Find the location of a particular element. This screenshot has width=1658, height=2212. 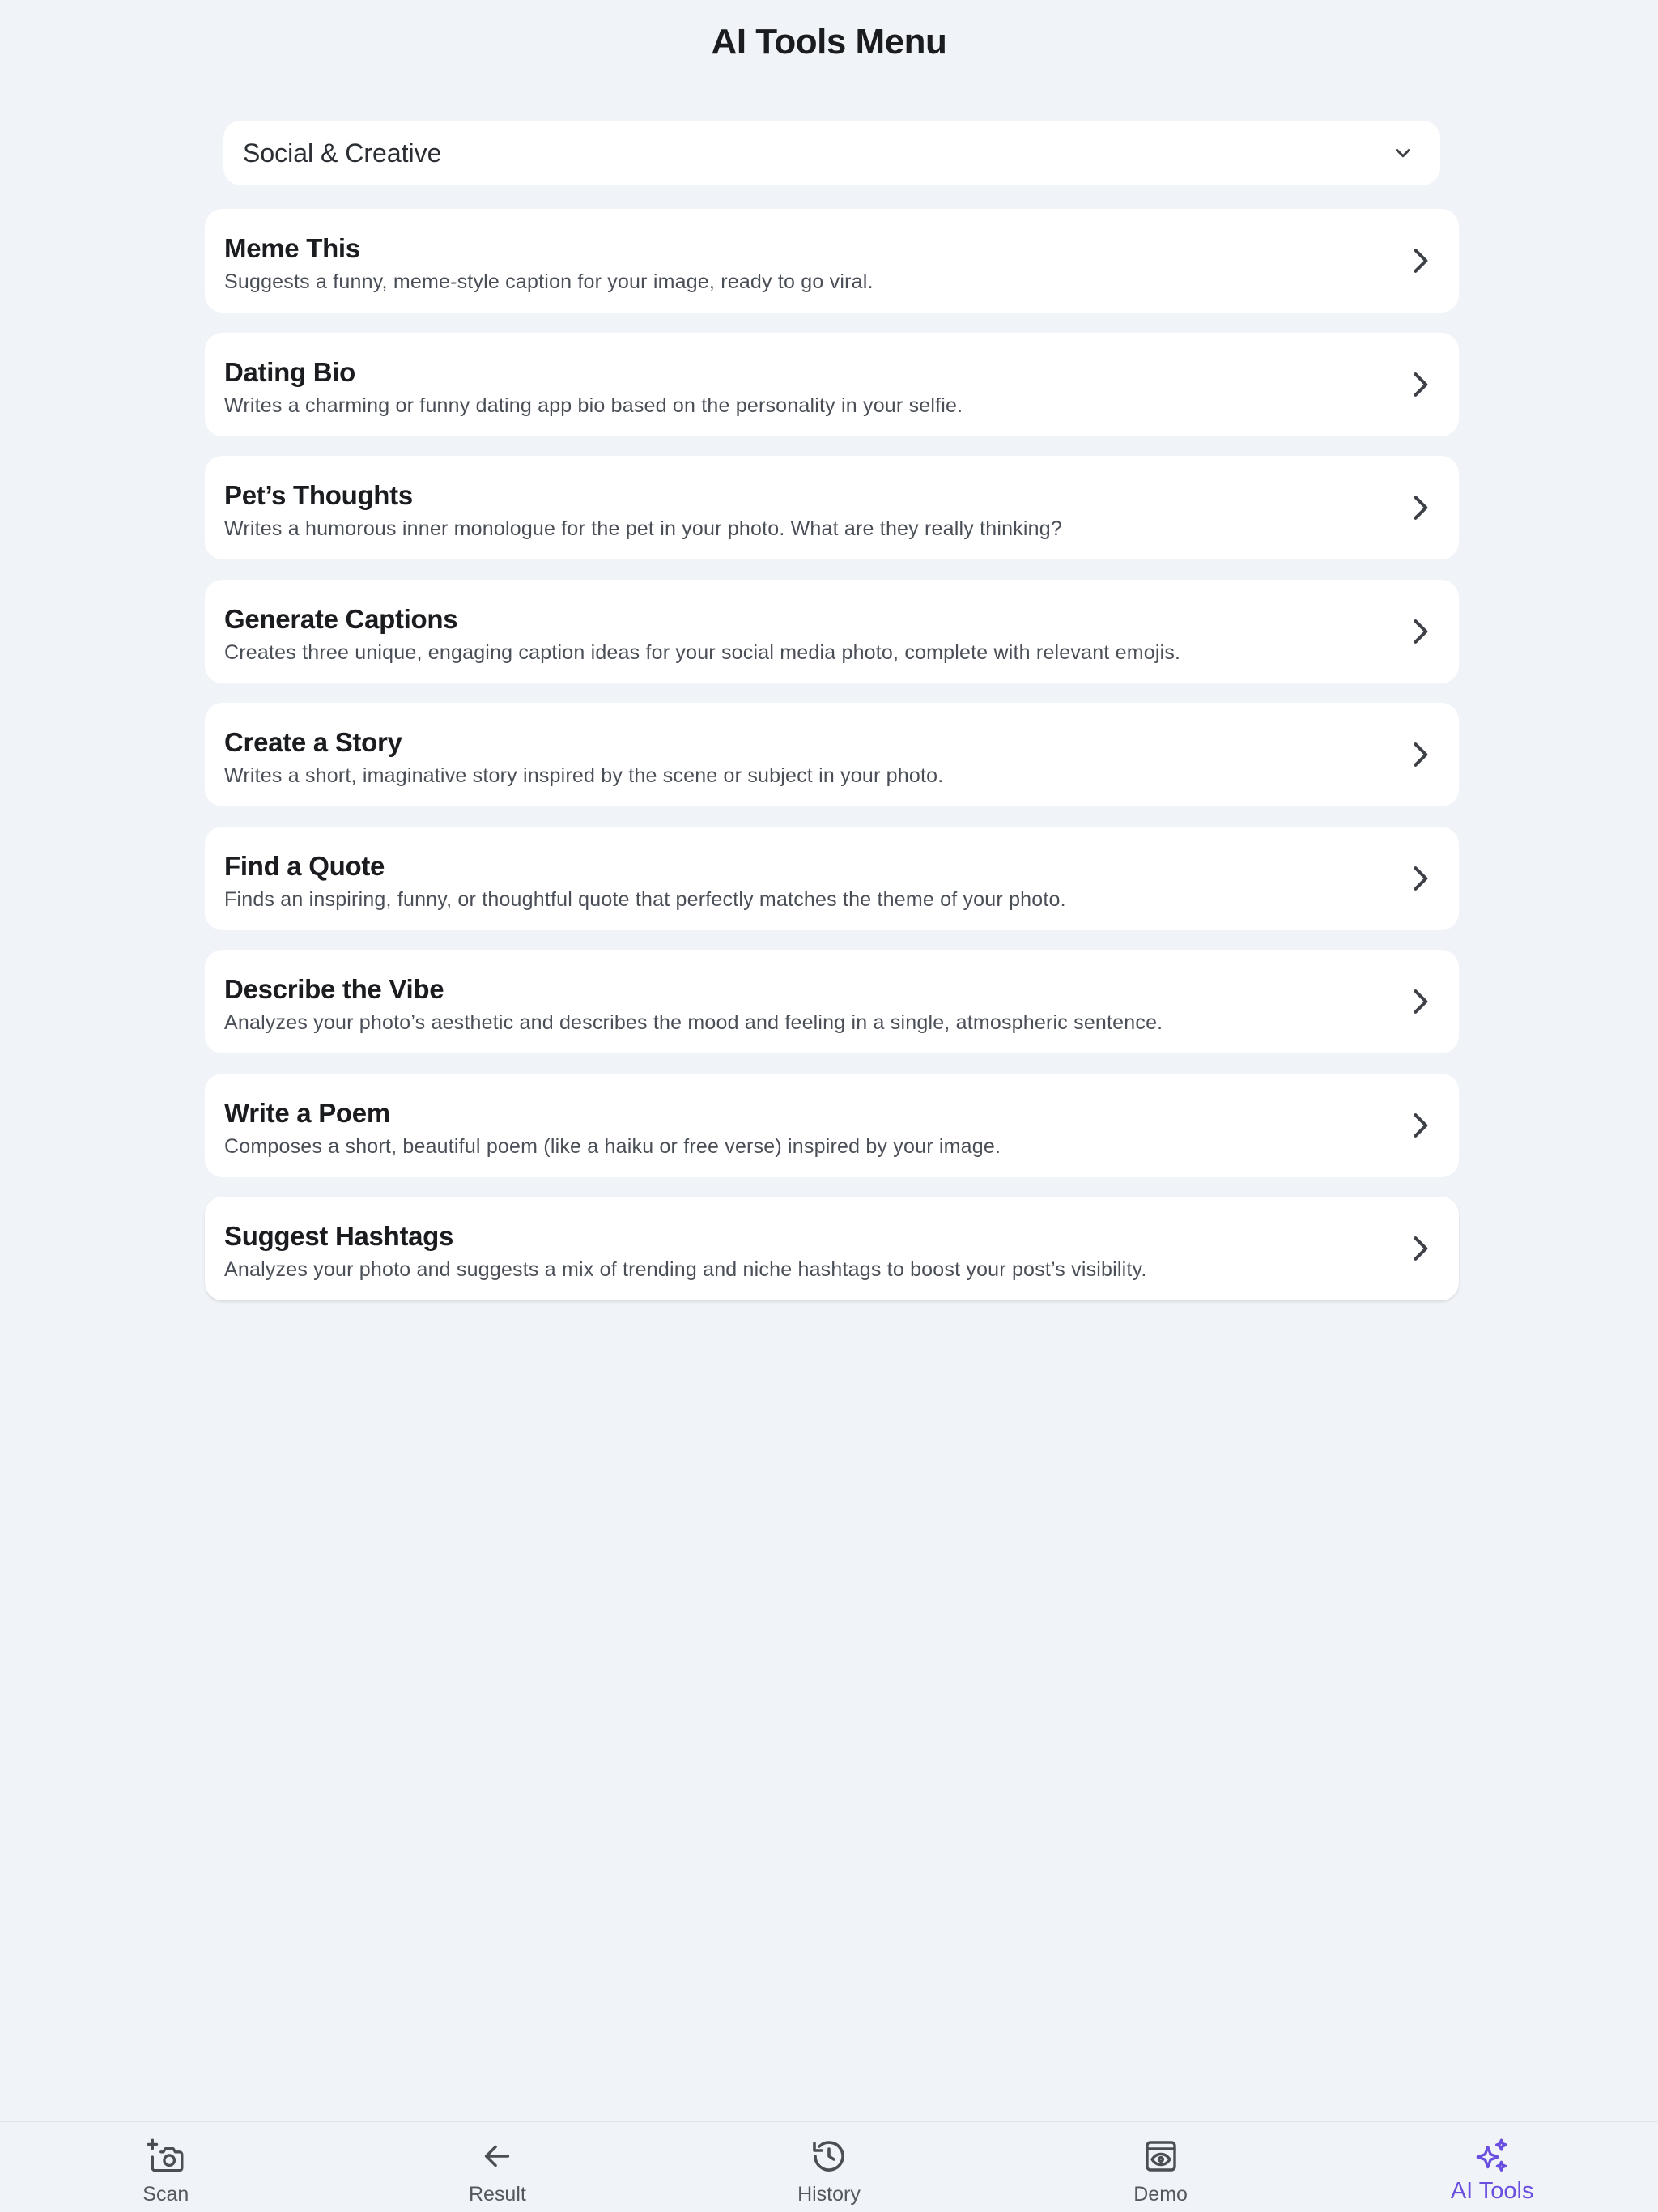

category-dropdown: Social & Creative is located at coordinates (831, 153).